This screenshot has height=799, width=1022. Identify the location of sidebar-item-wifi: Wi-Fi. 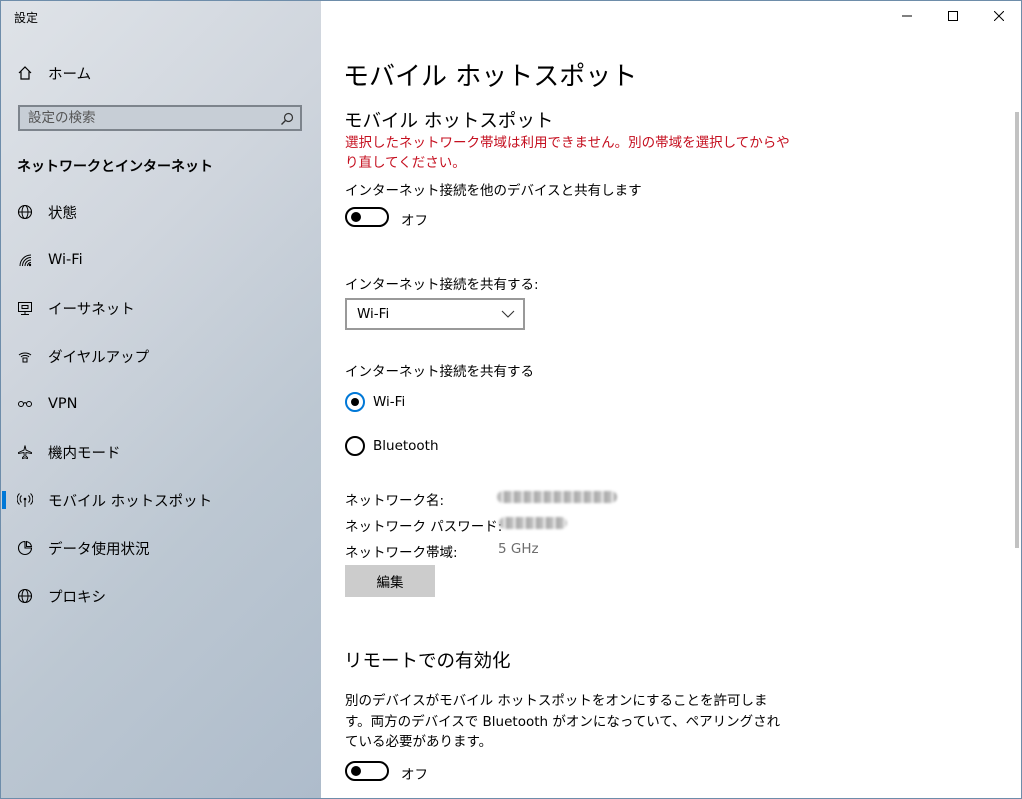
(160, 260).